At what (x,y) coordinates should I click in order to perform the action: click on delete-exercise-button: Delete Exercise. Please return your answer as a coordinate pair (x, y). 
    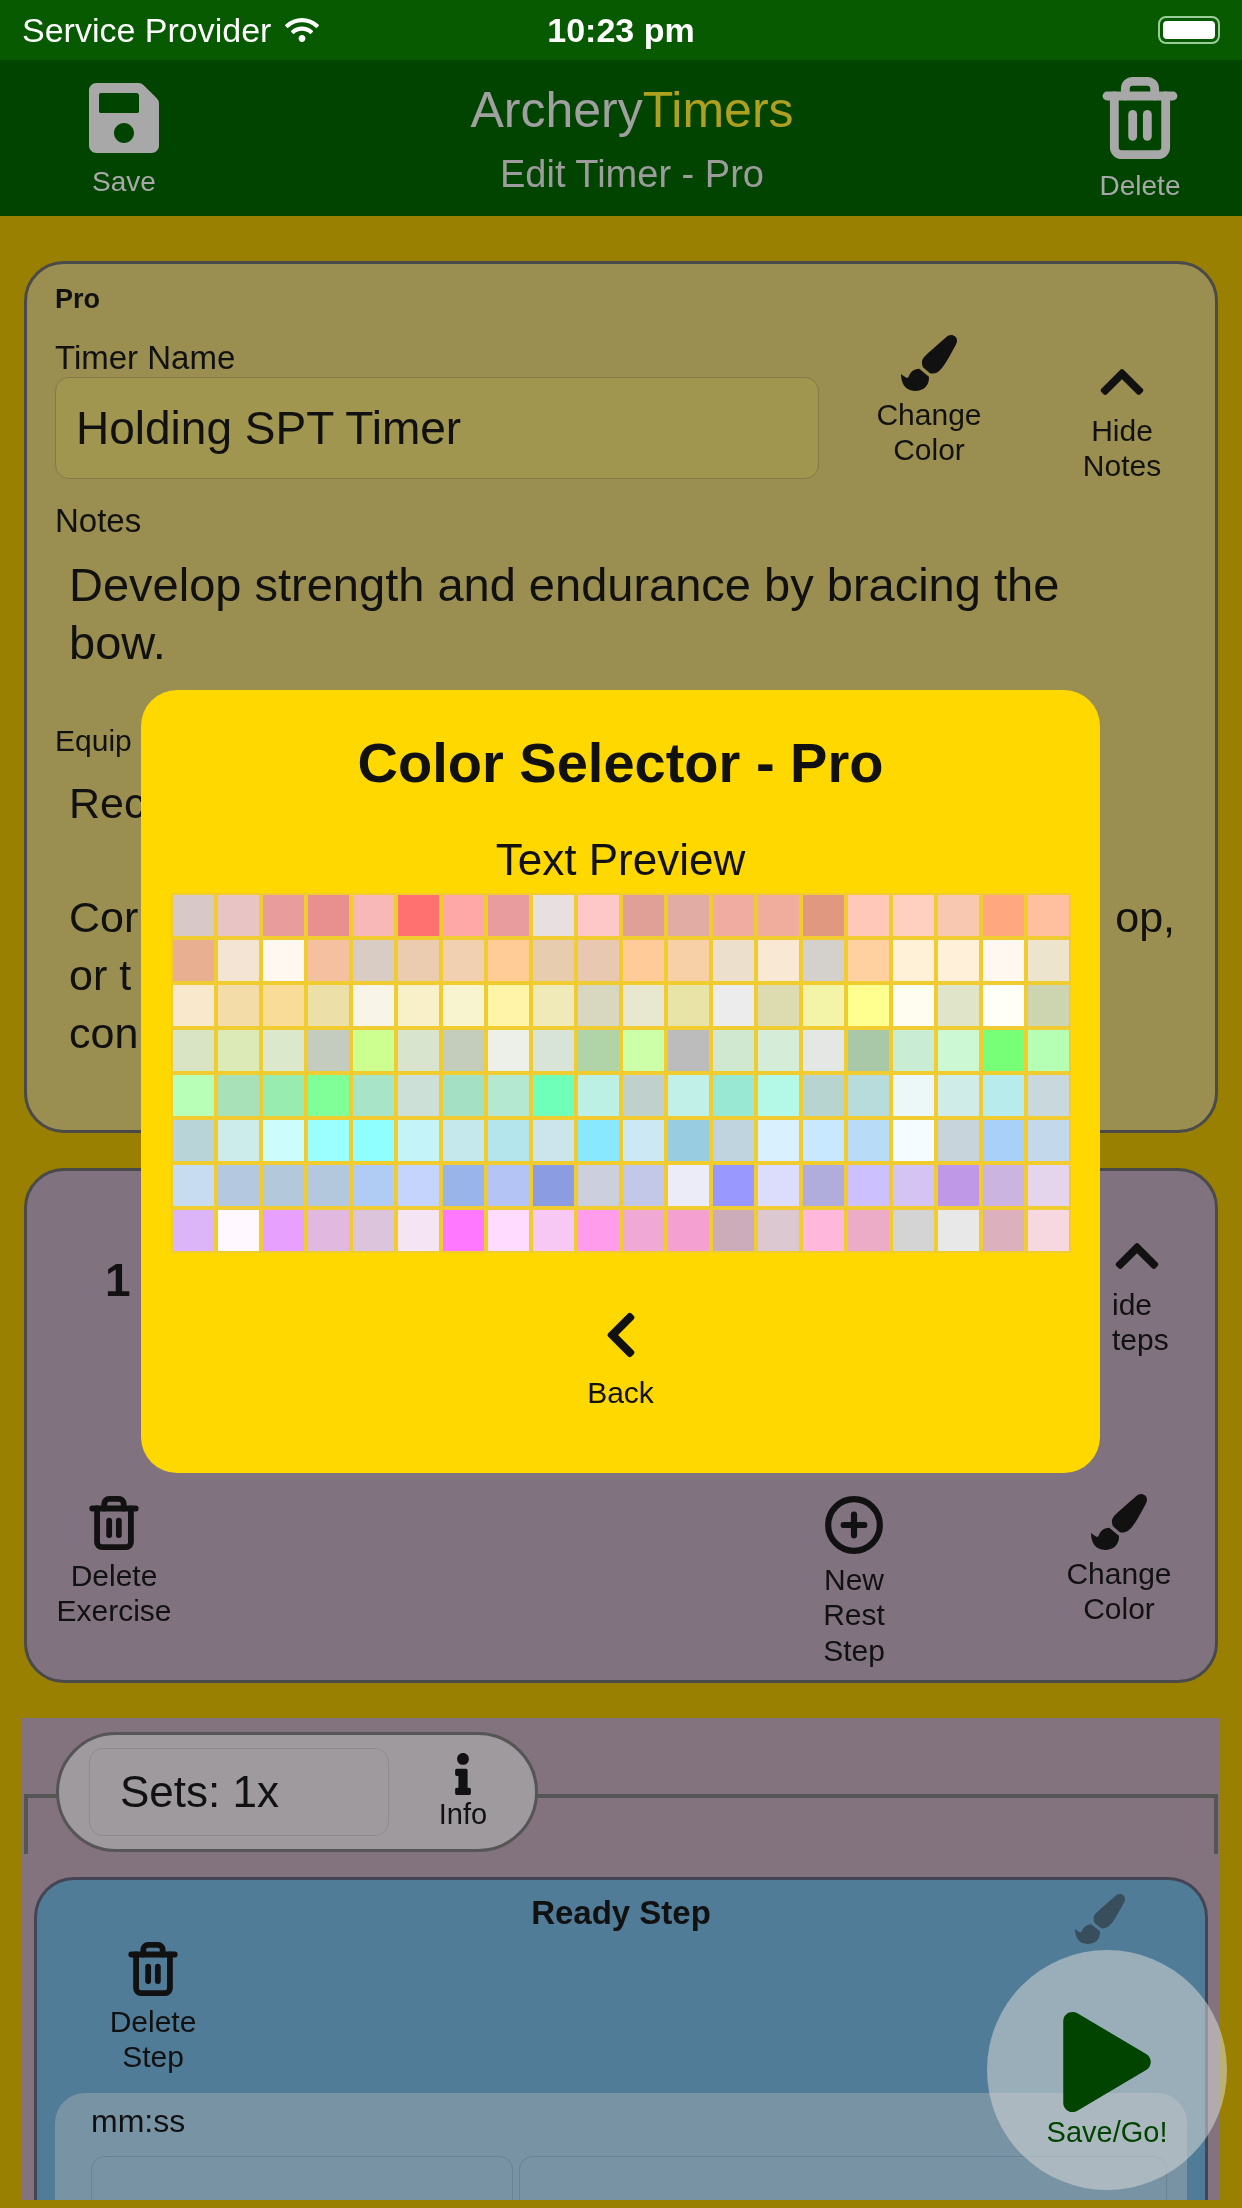
    Looking at the image, I should click on (114, 1561).